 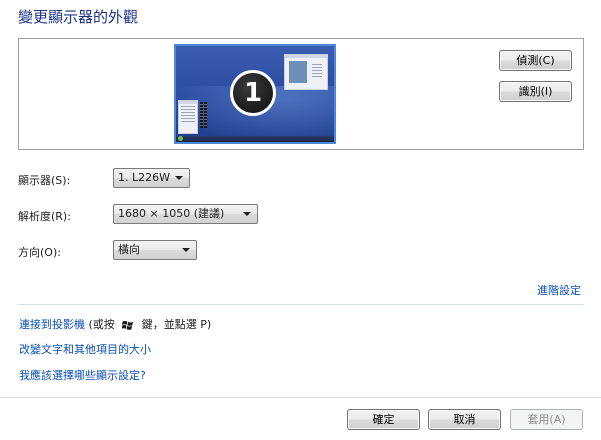 What do you see at coordinates (82, 375) in the screenshot?
I see `display-help-link: 我應該選擇哪些顯示設定?` at bounding box center [82, 375].